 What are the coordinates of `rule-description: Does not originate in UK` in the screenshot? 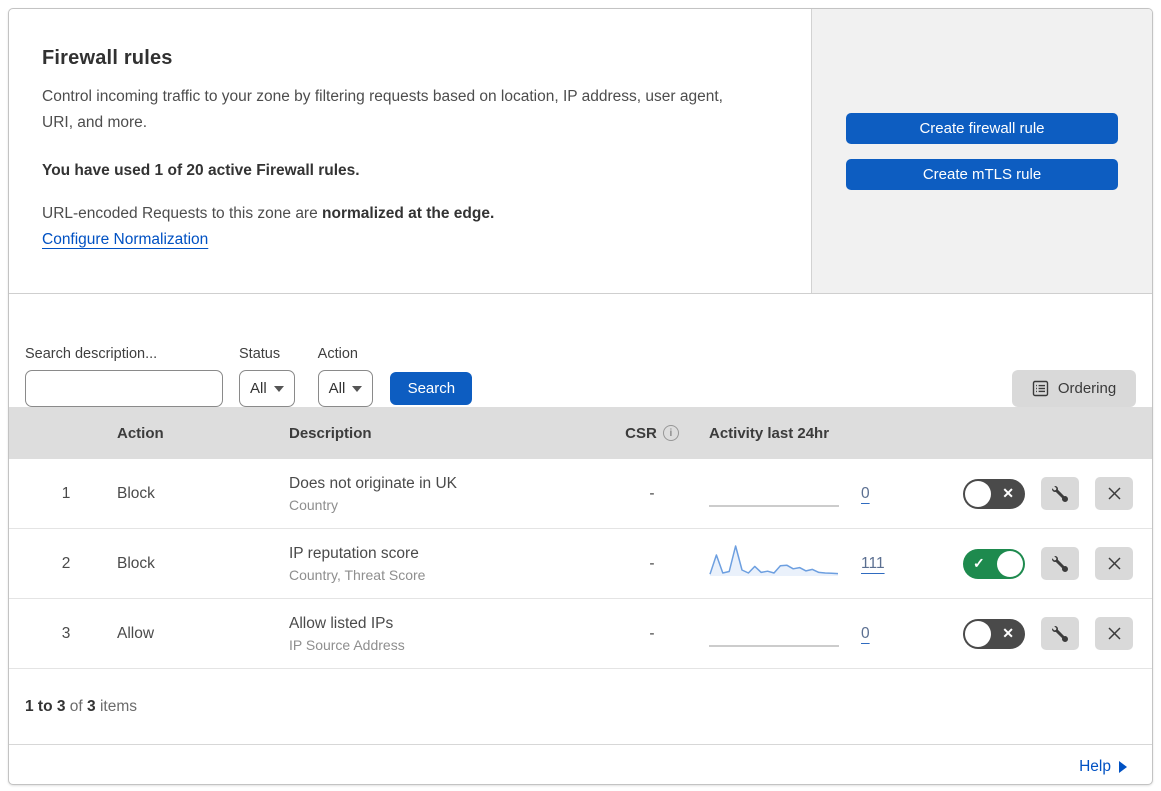 It's located at (373, 483).